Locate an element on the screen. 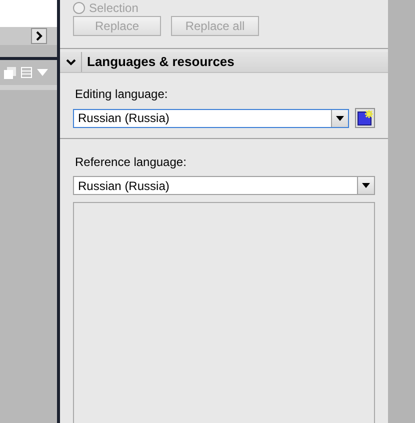 The width and height of the screenshot is (415, 423). section-header: Languages & resources is located at coordinates (224, 62).